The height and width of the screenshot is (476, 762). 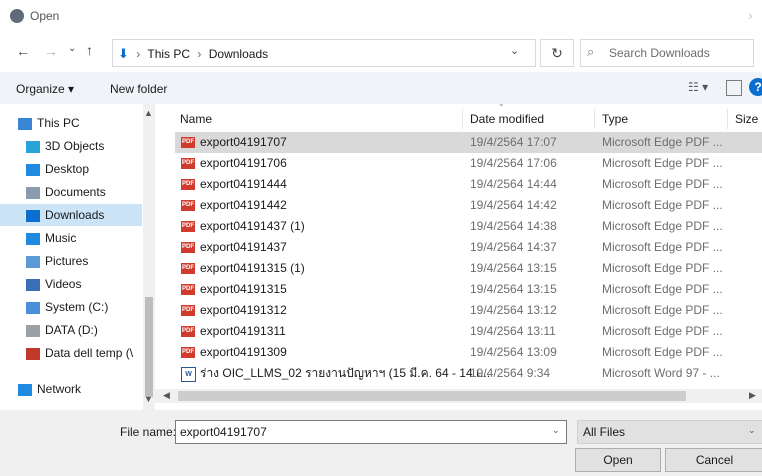 I want to click on column-header-name: Name, so click(x=196, y=119).